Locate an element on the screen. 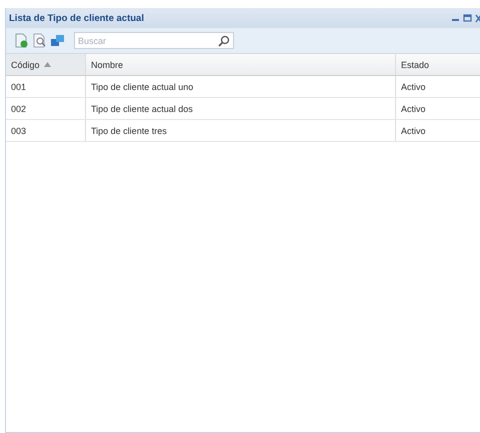  sort-icon is located at coordinates (47, 64).